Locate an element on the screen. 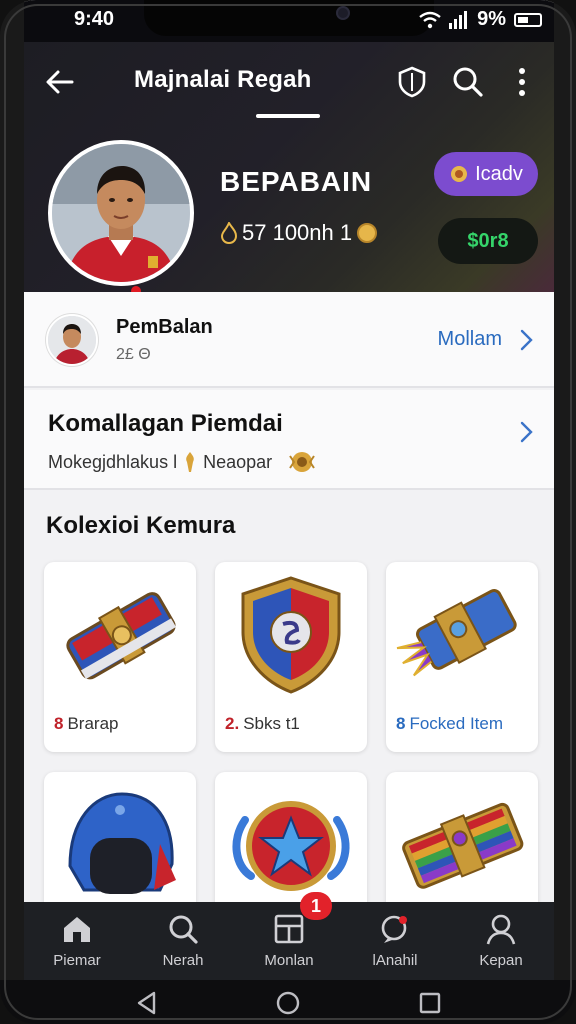  title-underline is located at coordinates (288, 116).